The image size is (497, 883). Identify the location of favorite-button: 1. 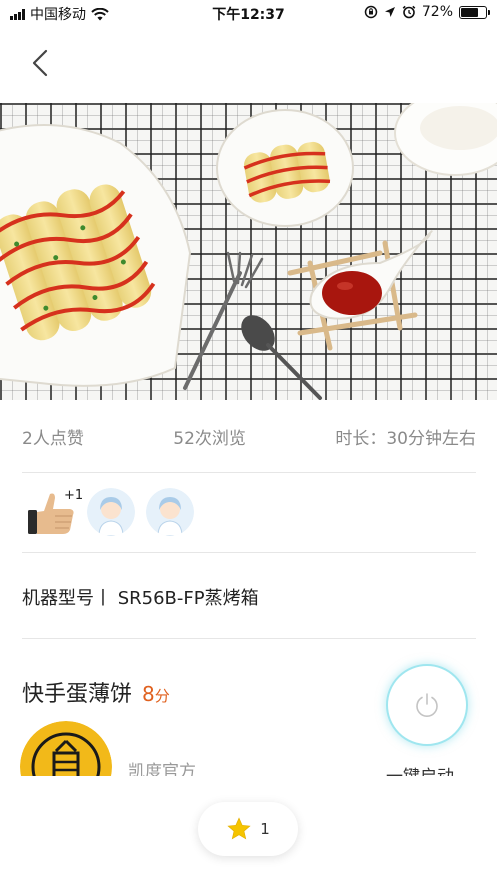
(248, 829).